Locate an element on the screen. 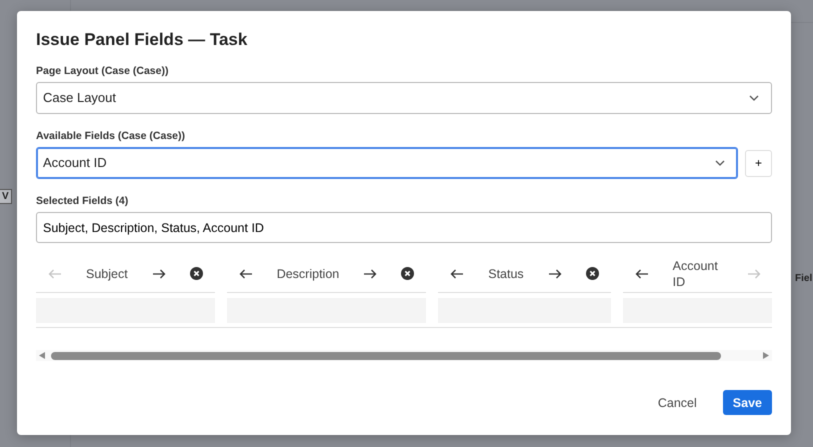  cancel-button: Cancel is located at coordinates (677, 403).